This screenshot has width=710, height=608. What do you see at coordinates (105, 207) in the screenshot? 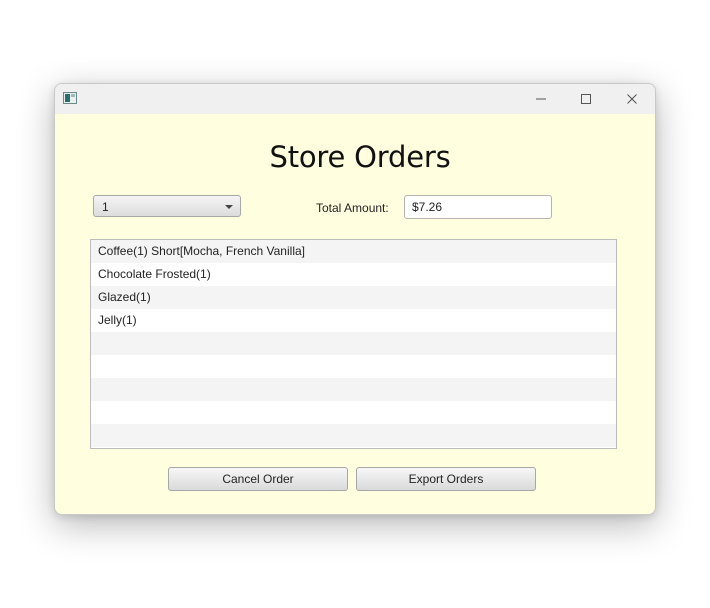
I see `order-number-value: 1` at bounding box center [105, 207].